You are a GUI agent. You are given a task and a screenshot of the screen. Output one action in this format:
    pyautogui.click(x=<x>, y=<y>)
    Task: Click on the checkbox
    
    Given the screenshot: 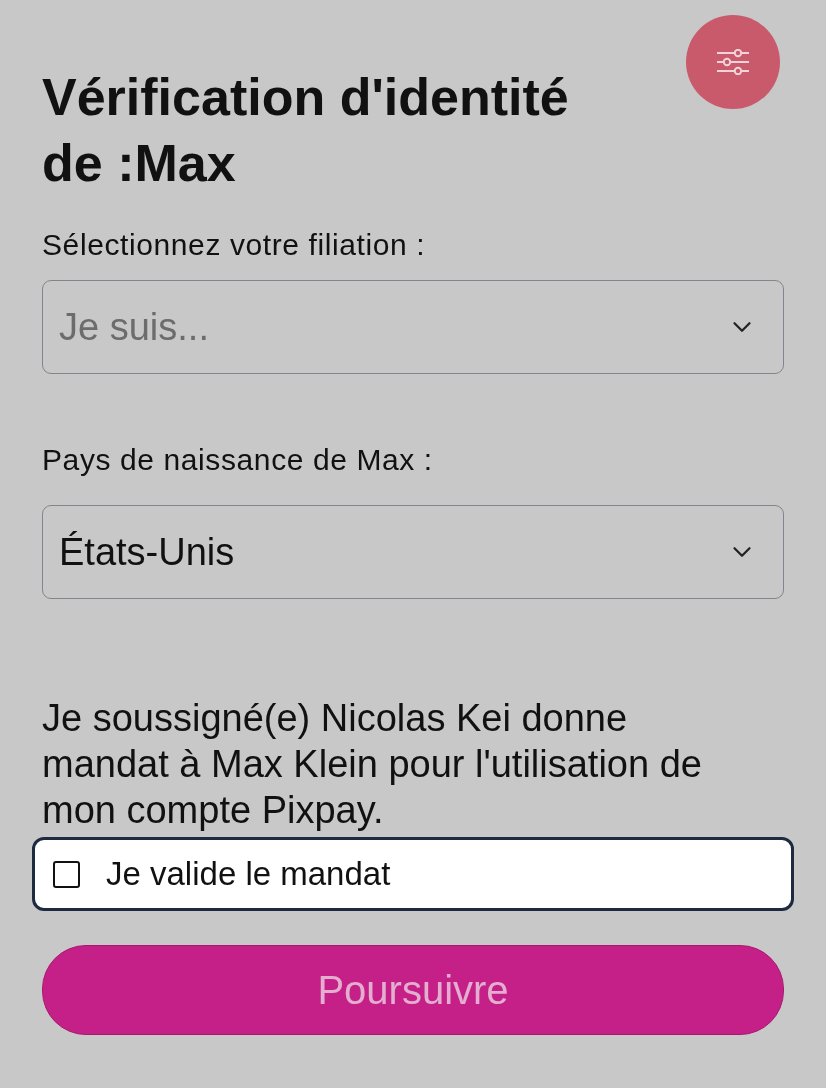 What is the action you would take?
    pyautogui.click(x=66, y=874)
    